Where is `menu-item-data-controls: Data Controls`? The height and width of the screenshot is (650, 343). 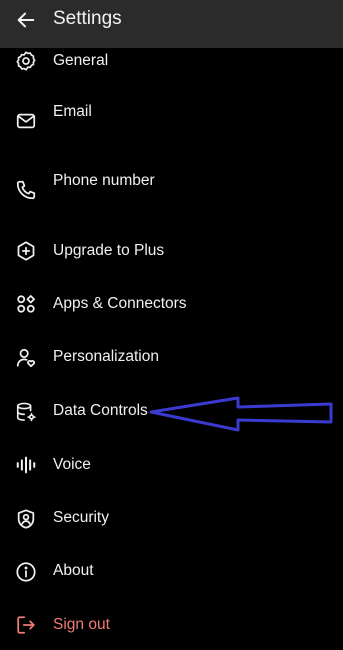
menu-item-data-controls: Data Controls is located at coordinates (171, 411).